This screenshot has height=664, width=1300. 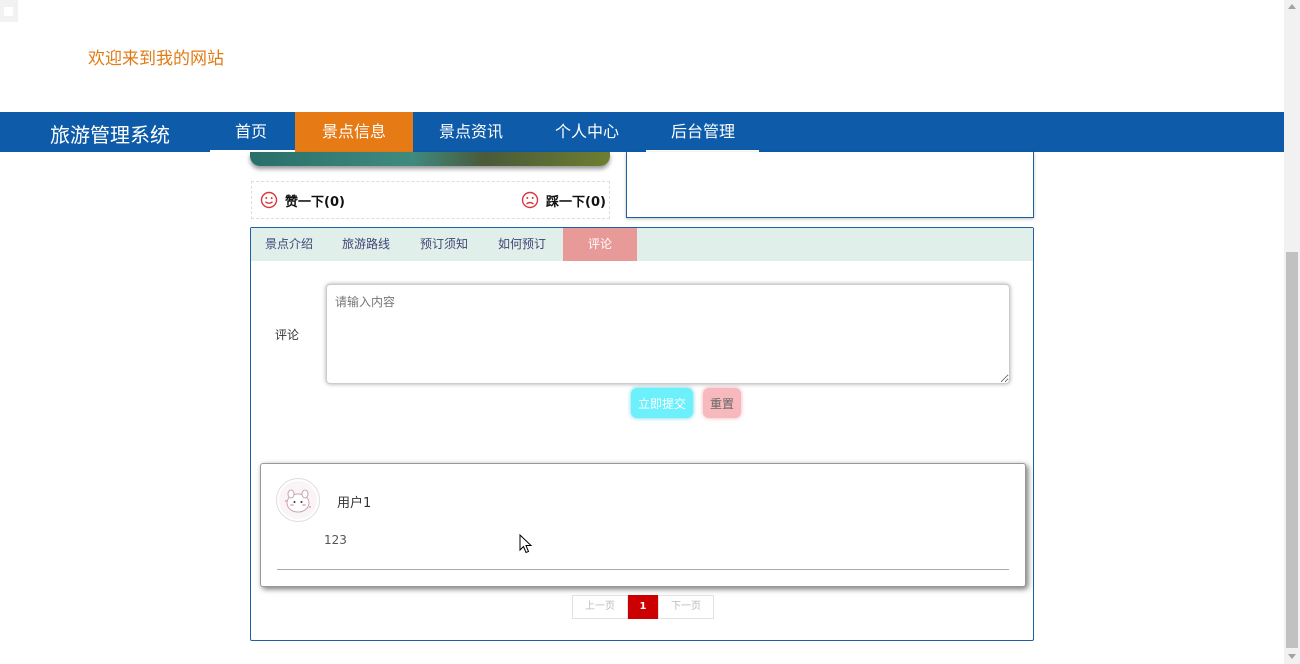 What do you see at coordinates (444, 244) in the screenshot?
I see `tab-booking-notes: 预订须知` at bounding box center [444, 244].